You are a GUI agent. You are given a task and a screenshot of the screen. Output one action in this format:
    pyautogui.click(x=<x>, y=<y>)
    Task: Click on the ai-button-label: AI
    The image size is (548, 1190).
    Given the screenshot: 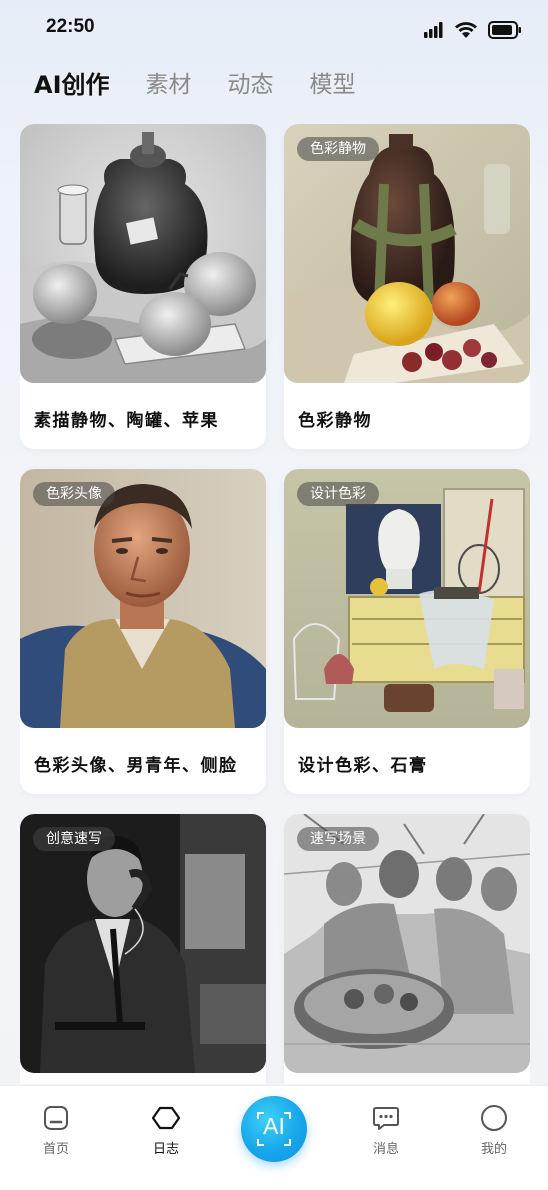 What is the action you would take?
    pyautogui.click(x=274, y=1126)
    